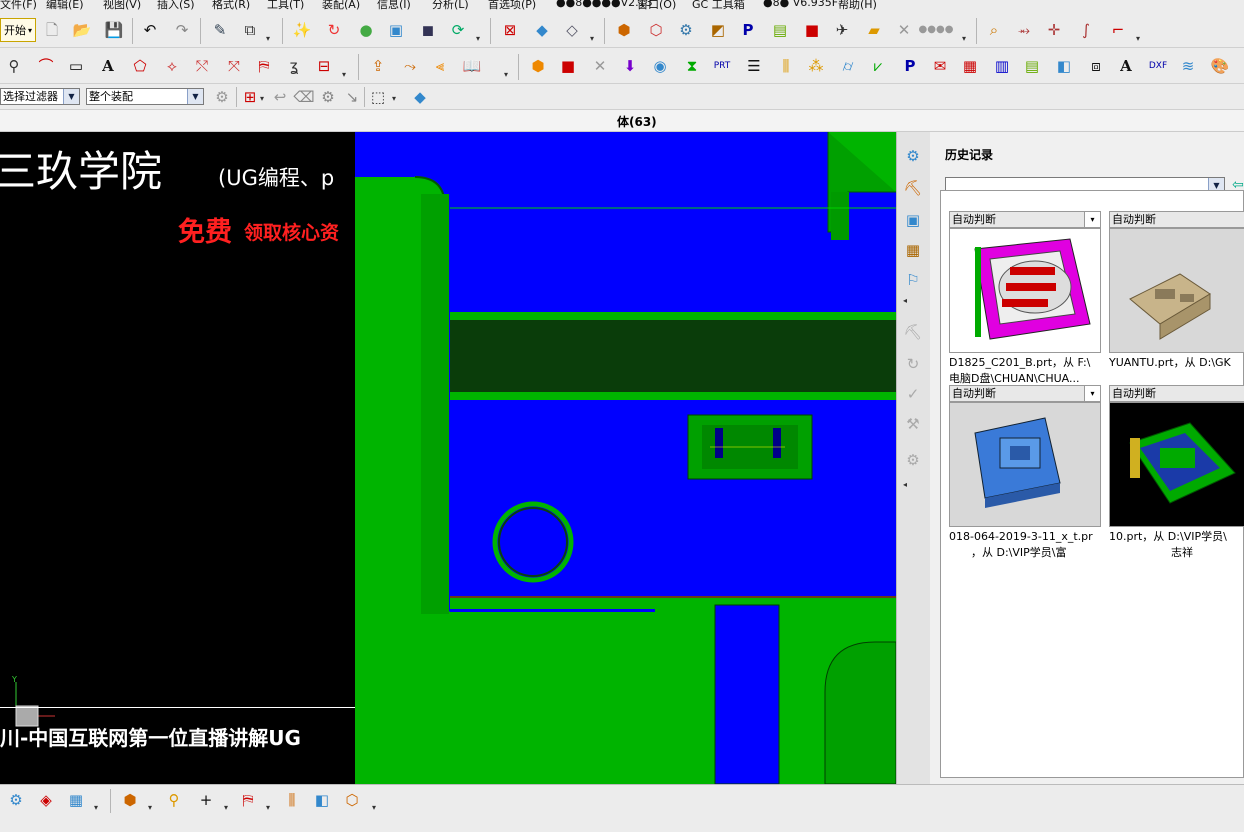 Image resolution: width=1244 pixels, height=832 pixels. Describe the element at coordinates (910, 66) in the screenshot. I see `pnc-icon-2: P` at that location.